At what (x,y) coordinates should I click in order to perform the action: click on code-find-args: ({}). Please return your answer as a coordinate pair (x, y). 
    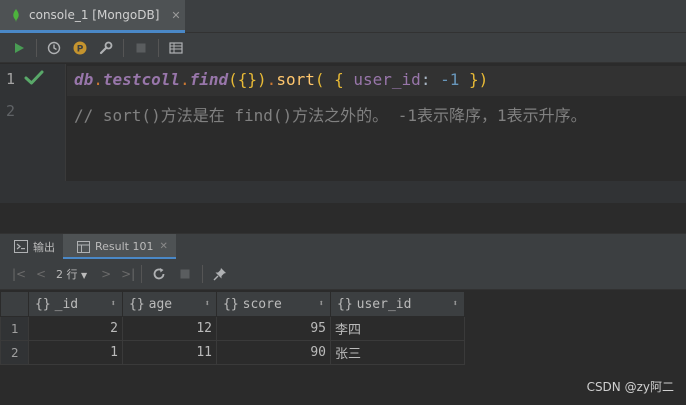
    Looking at the image, I should click on (247, 79).